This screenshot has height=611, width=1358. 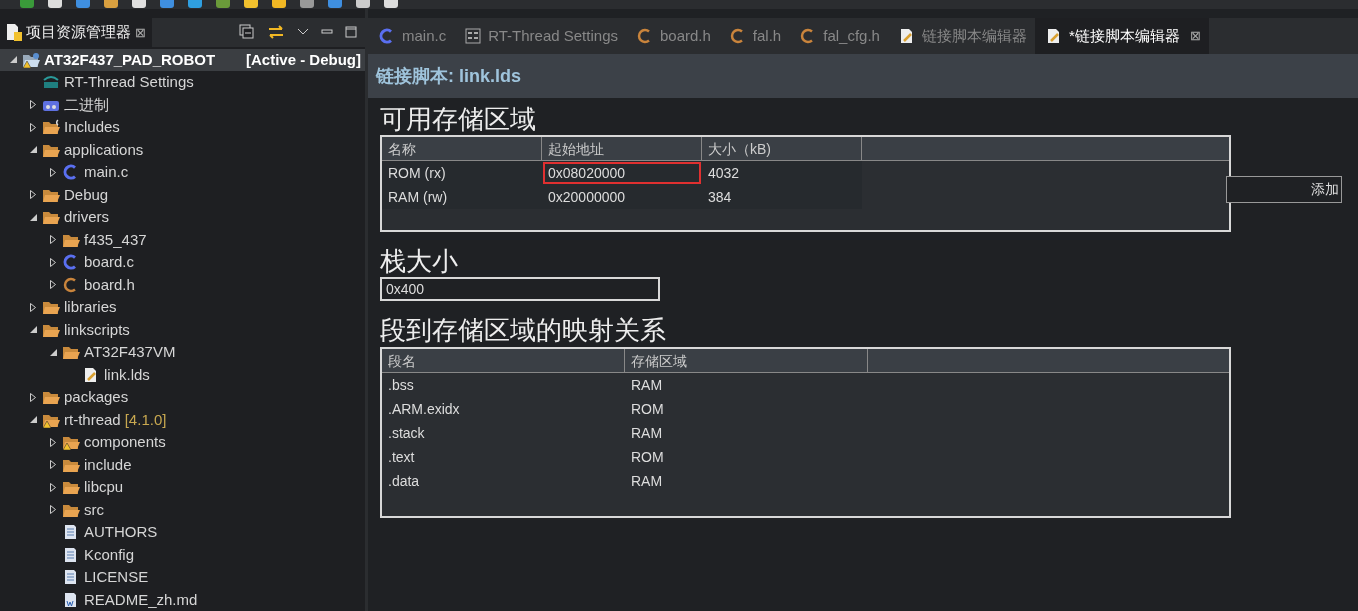 I want to click on table-cell: 384, so click(x=782, y=197).